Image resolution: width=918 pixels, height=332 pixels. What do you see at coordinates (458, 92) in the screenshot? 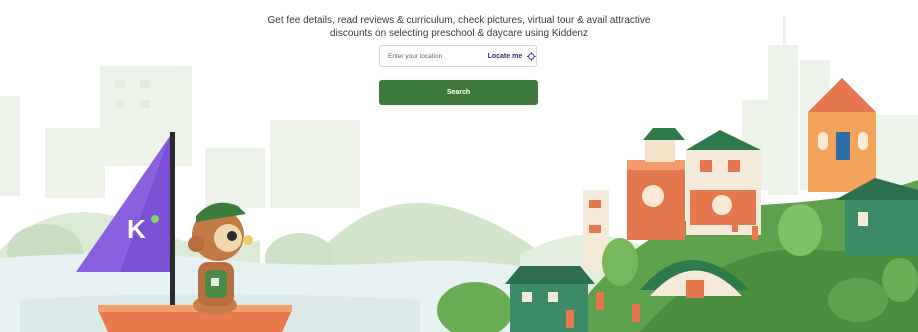
I see `search-button: Search` at bounding box center [458, 92].